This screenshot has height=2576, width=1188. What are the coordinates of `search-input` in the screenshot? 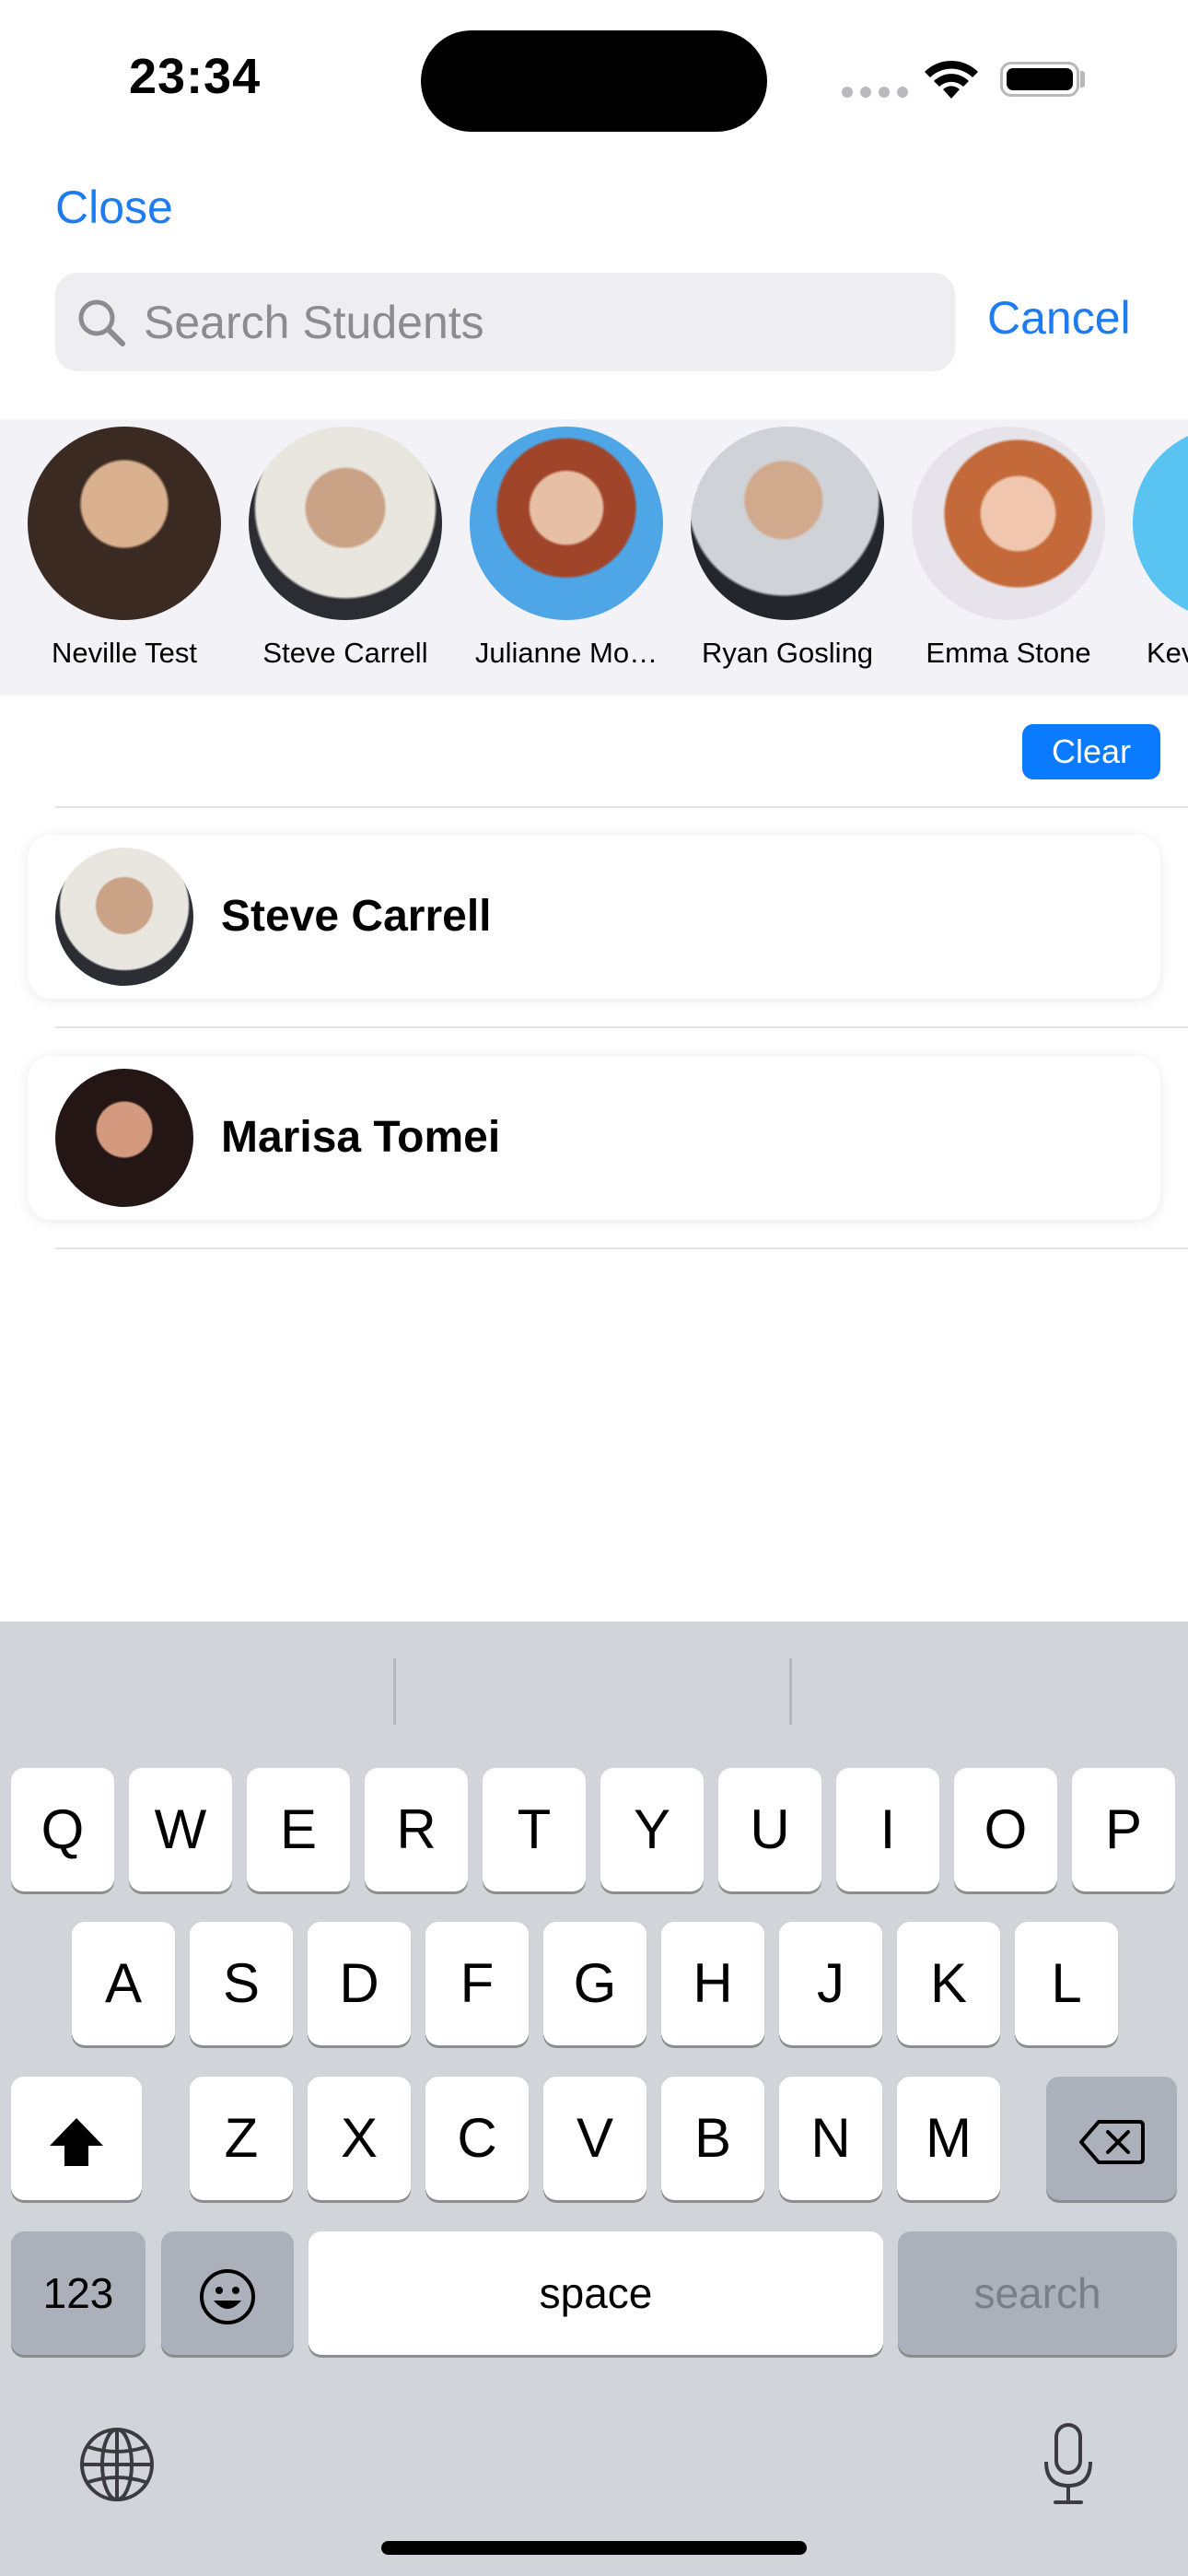 It's located at (540, 322).